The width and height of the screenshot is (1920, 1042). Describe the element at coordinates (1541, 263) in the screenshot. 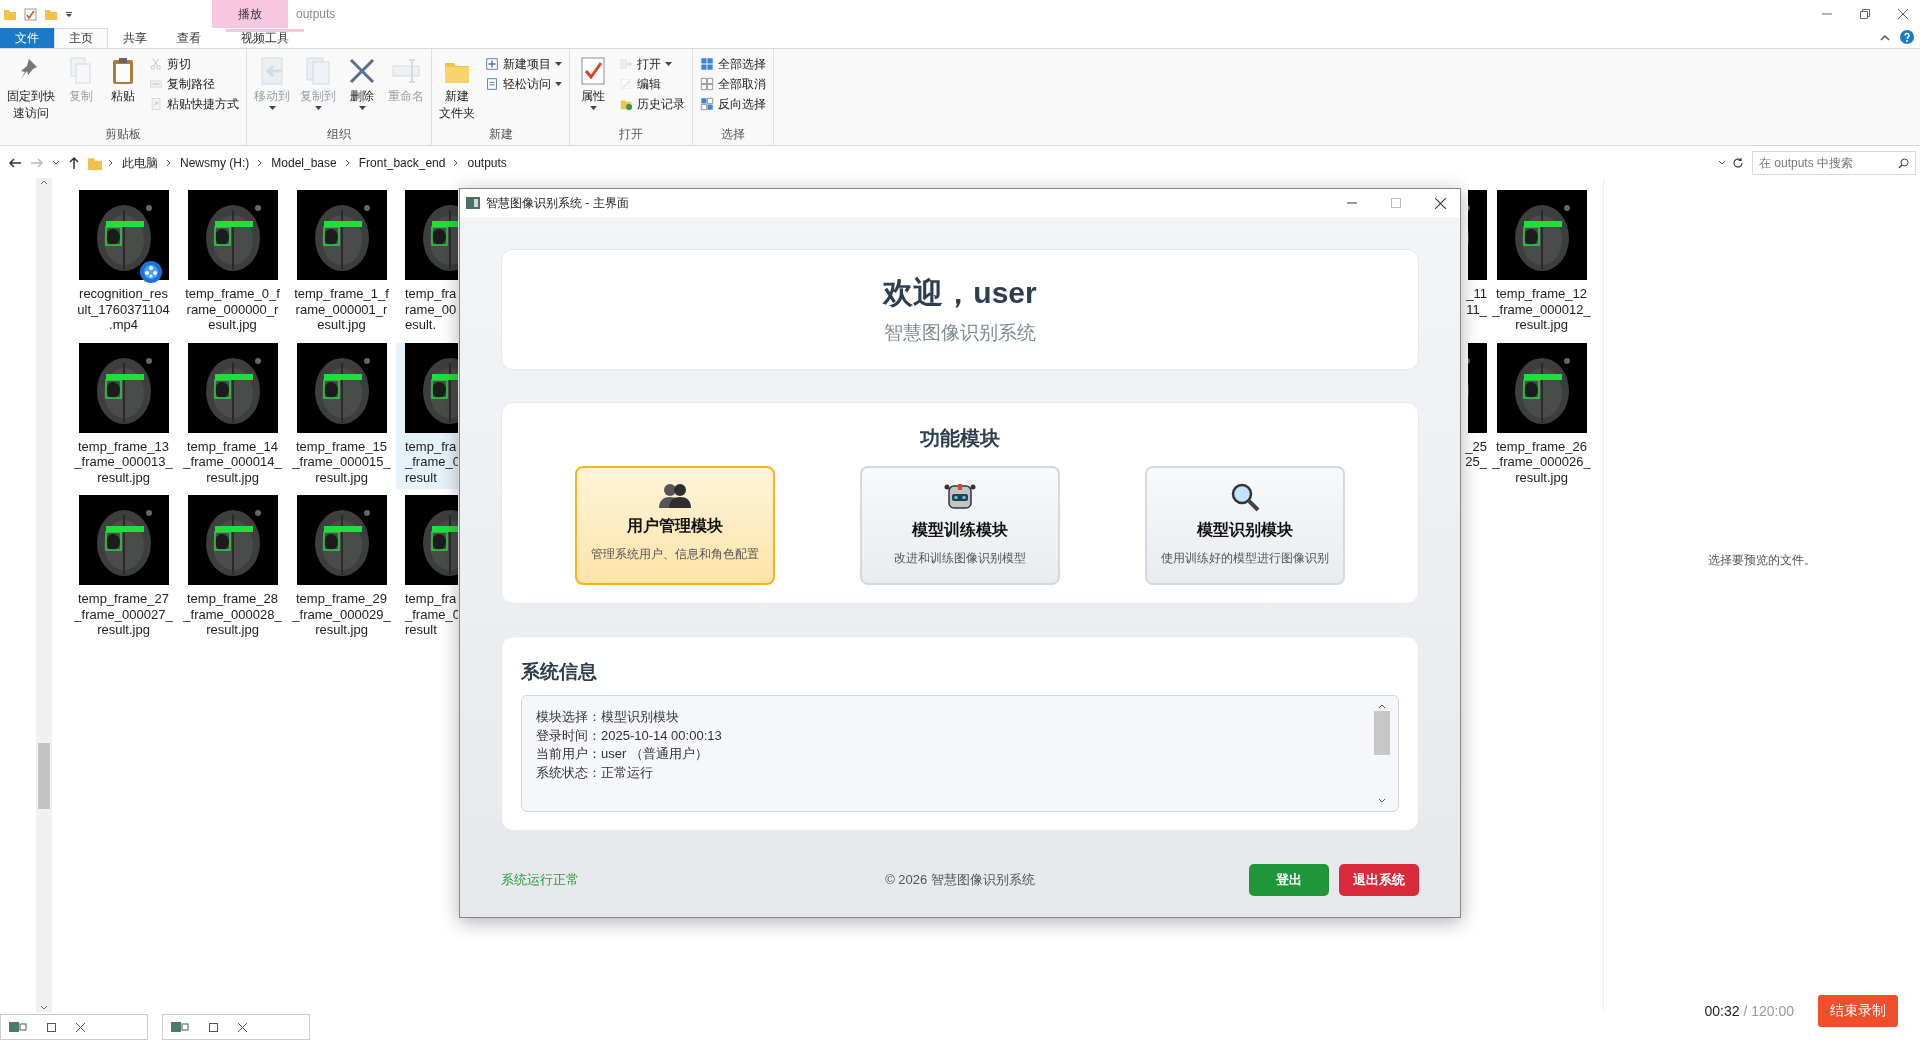

I see `file-item: temp_frame_12 _frame_000012_ result.jpg` at that location.